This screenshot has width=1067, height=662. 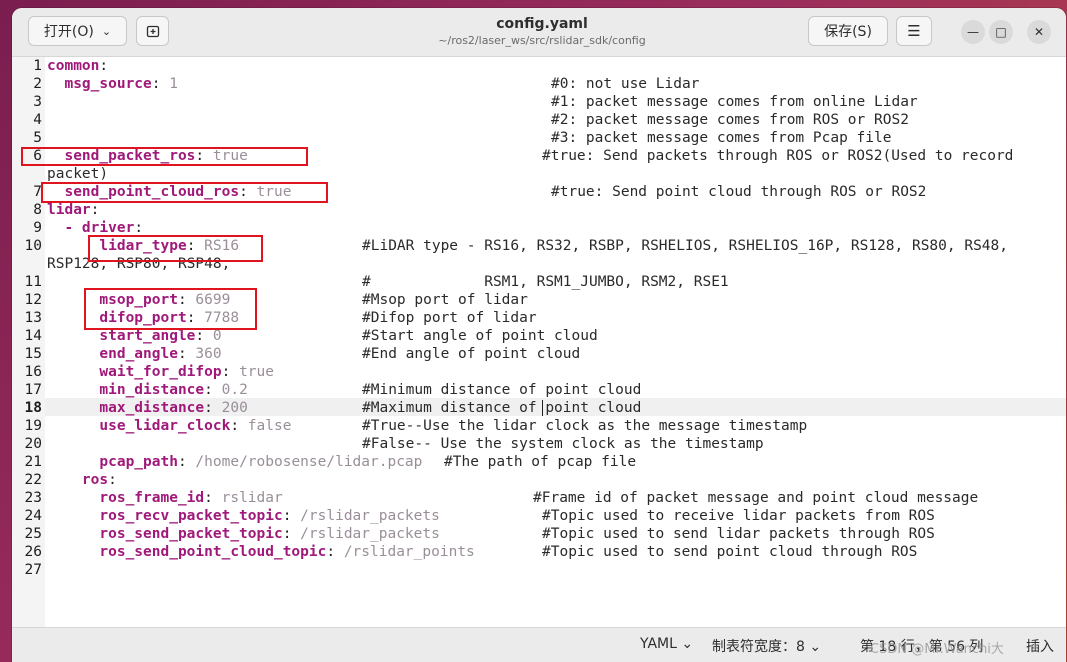 I want to click on code-line: 5 #3: packet message comes from Pcap file, so click(x=539, y=138).